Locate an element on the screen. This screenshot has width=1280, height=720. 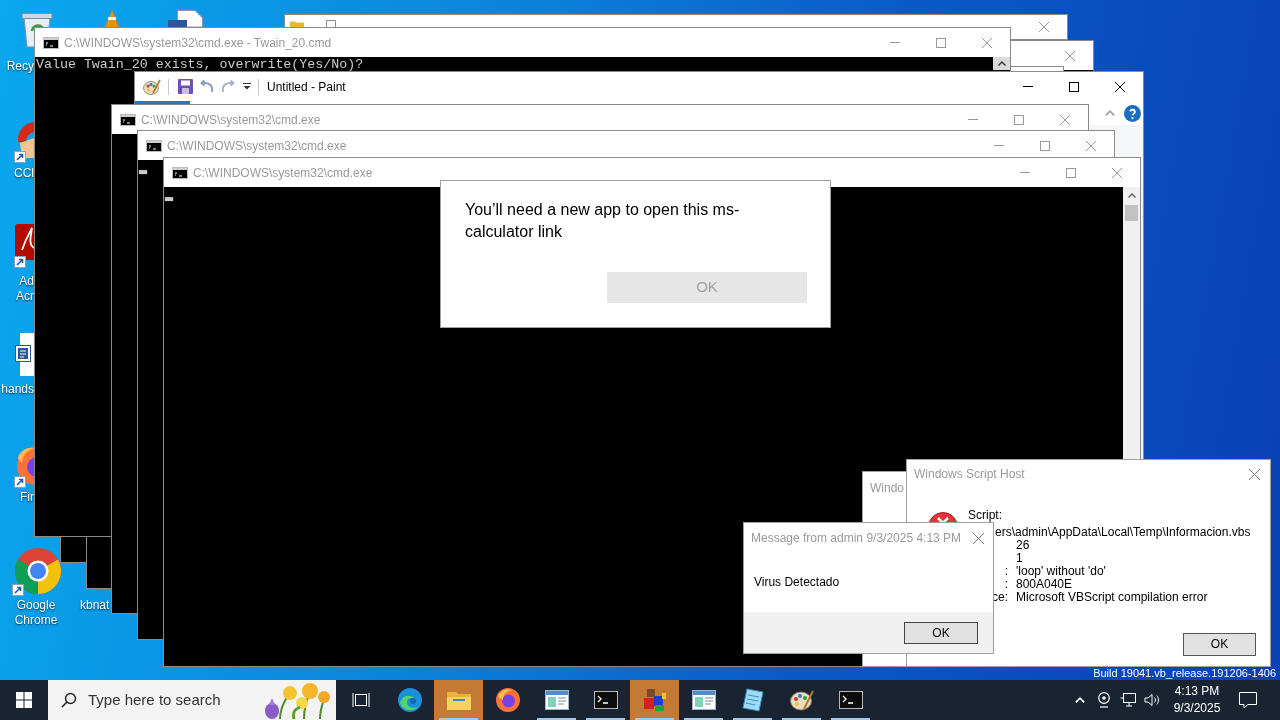
field-value: Microsoft VBScript compilation error is located at coordinates (1112, 597).